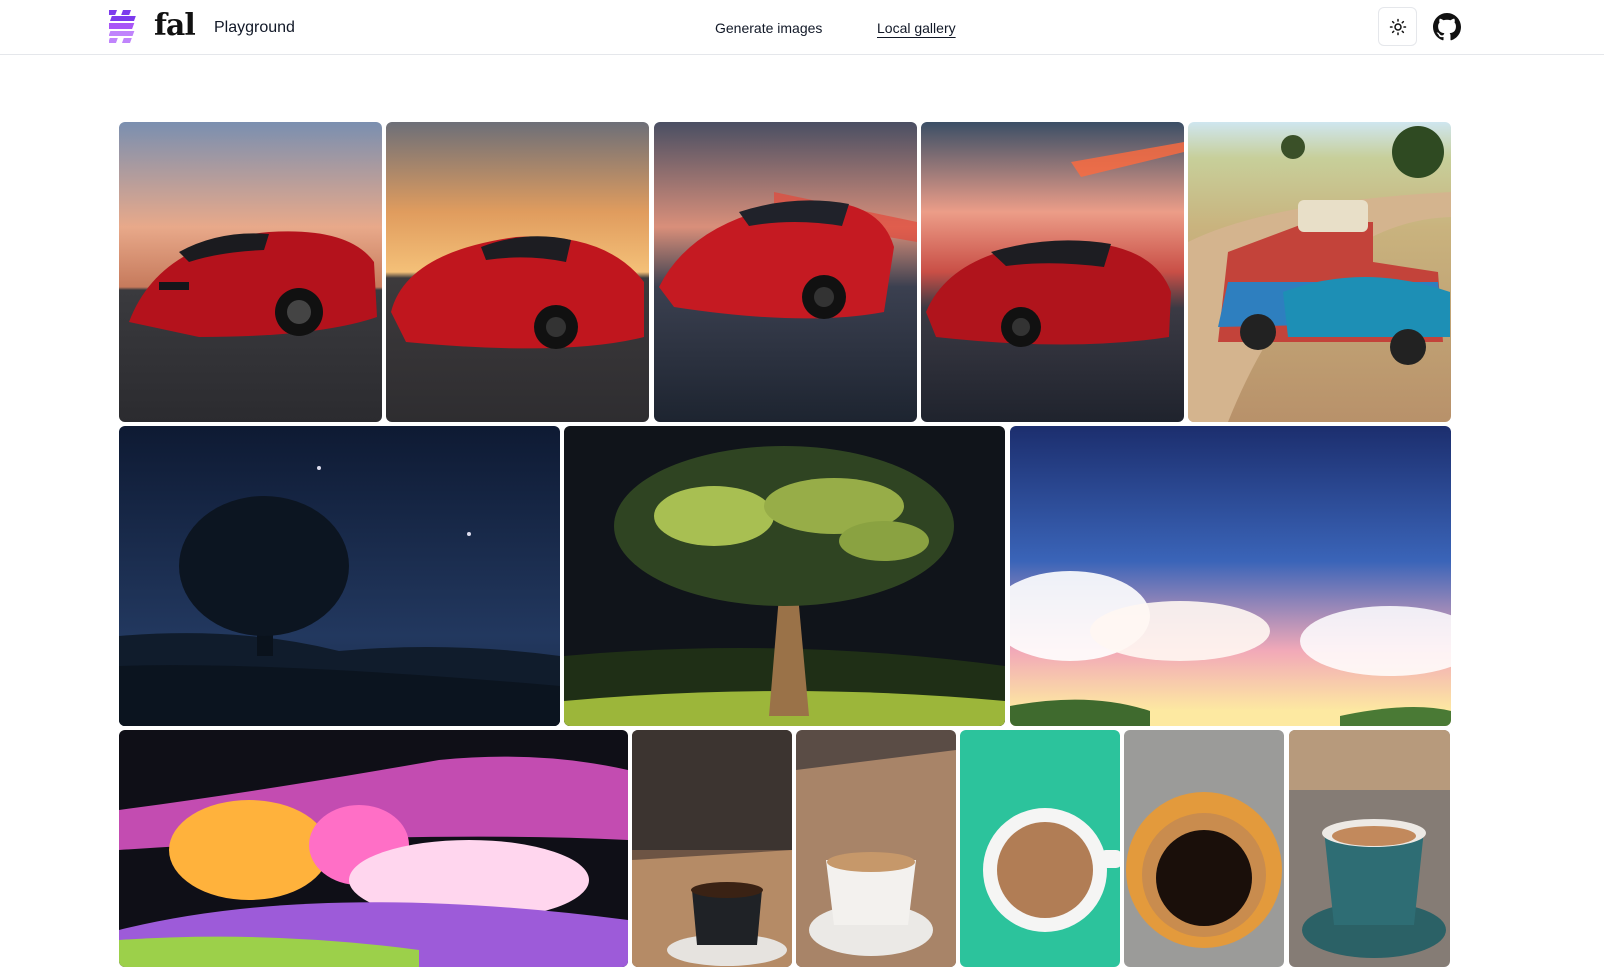 The height and width of the screenshot is (967, 1604). I want to click on nav-local-gallery: Local gallery, so click(916, 28).